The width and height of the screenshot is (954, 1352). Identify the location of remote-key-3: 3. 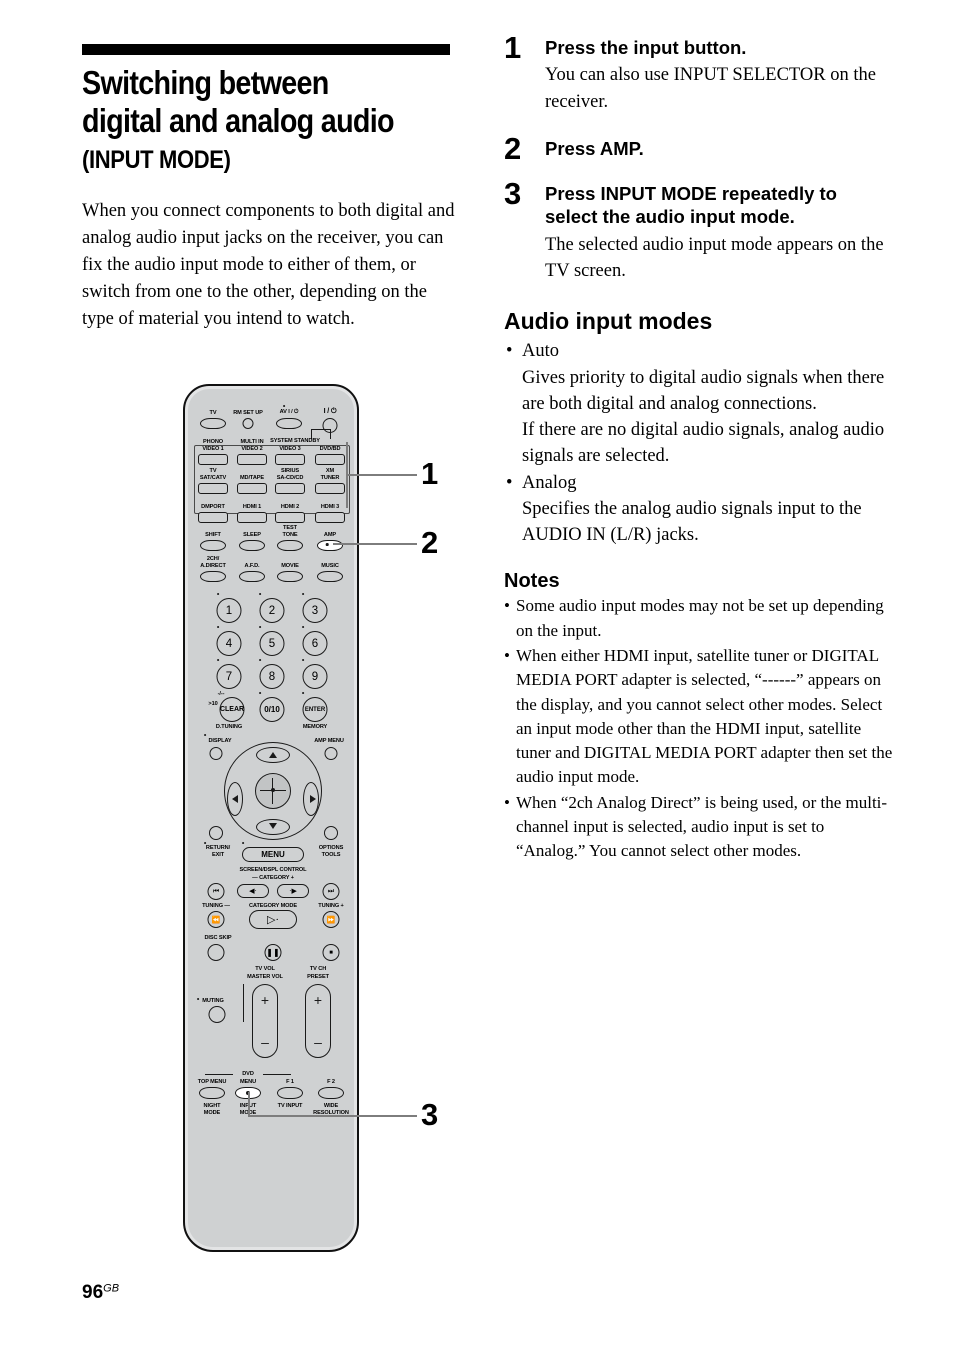
(315, 610).